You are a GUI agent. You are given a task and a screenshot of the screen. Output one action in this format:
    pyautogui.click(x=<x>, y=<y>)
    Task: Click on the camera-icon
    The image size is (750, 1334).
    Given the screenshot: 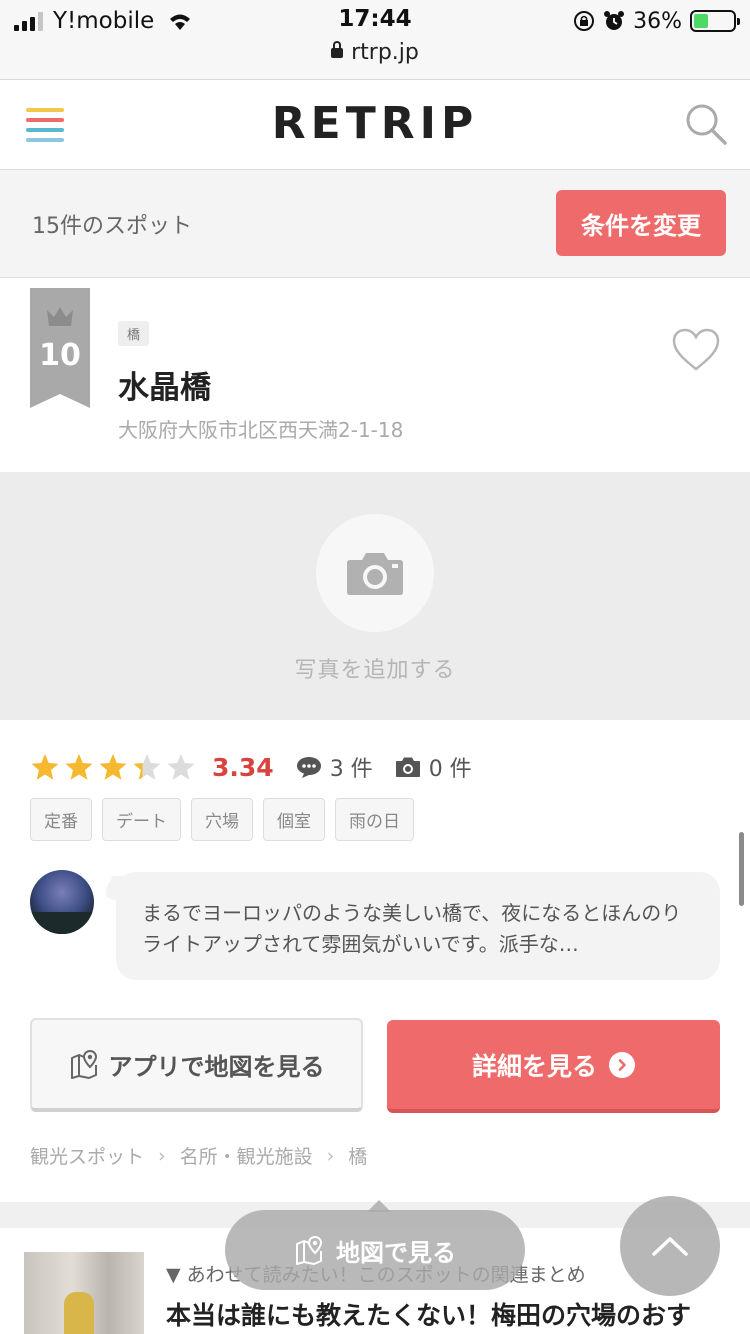 What is the action you would take?
    pyautogui.click(x=375, y=574)
    